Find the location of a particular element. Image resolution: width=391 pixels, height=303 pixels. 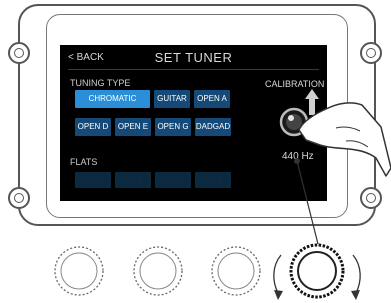

rotate-right-arrow-icon is located at coordinates (356, 277).